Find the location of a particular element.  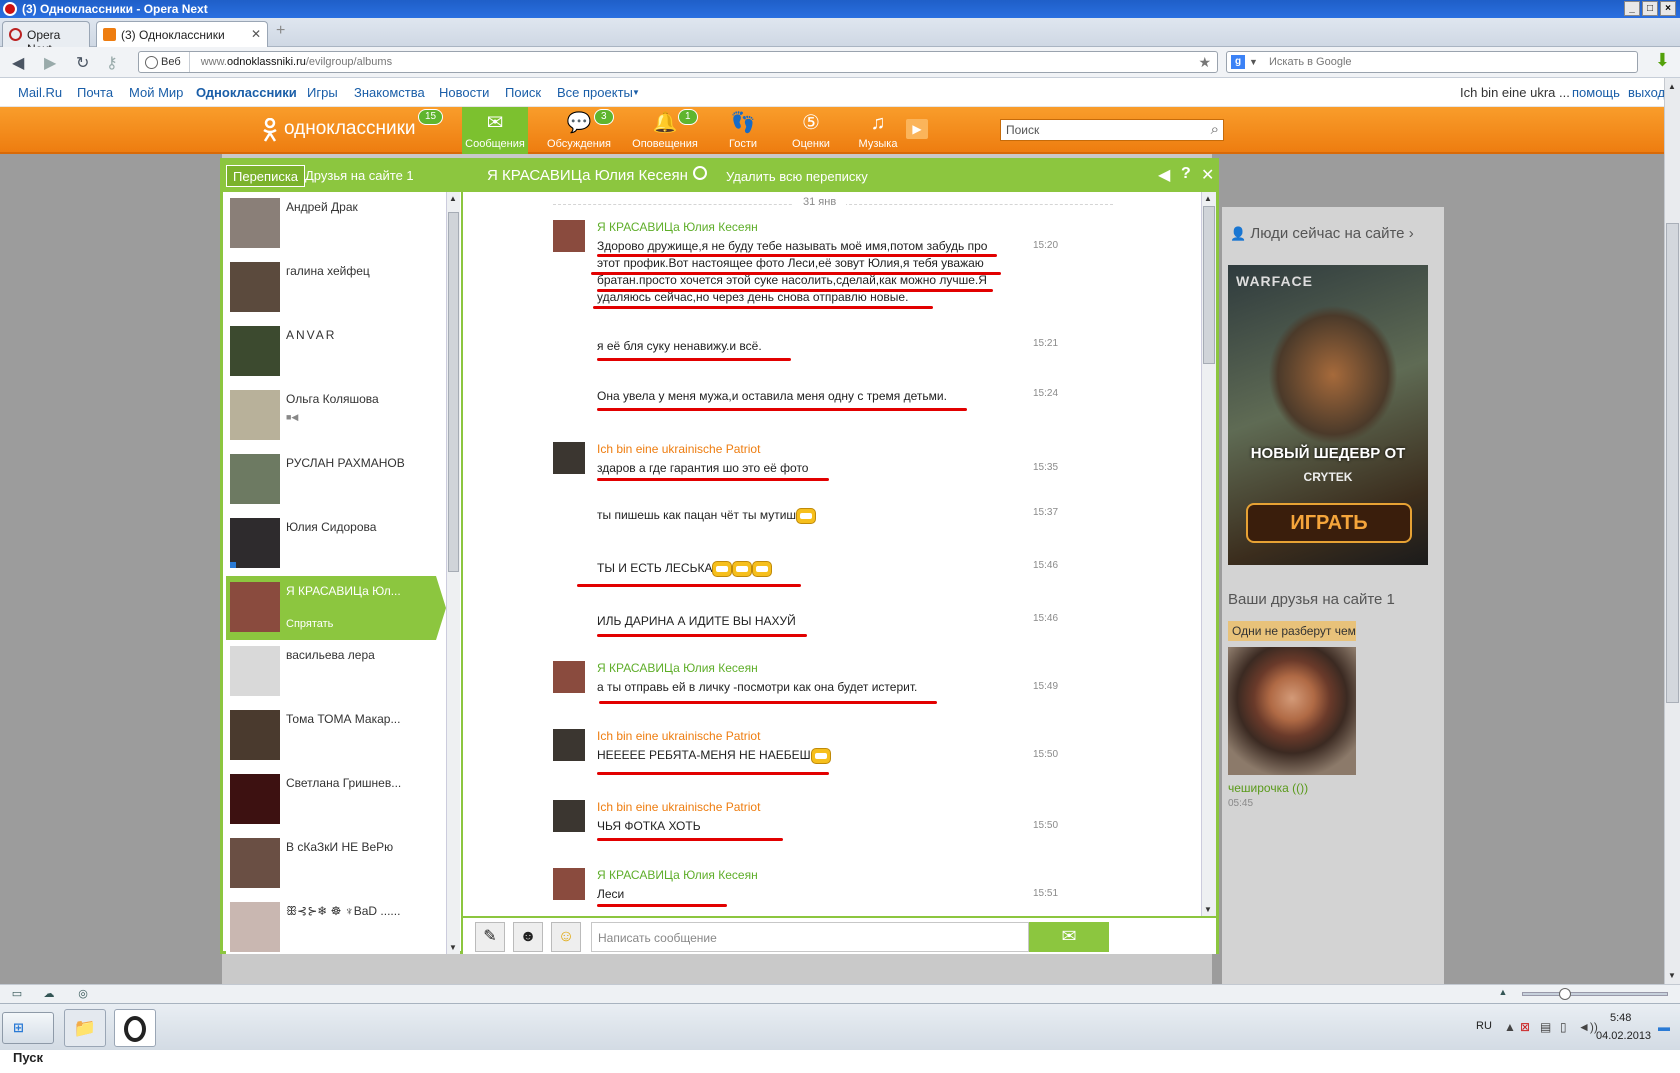

contact-item: Юлия Сидорова is located at coordinates (331, 544).